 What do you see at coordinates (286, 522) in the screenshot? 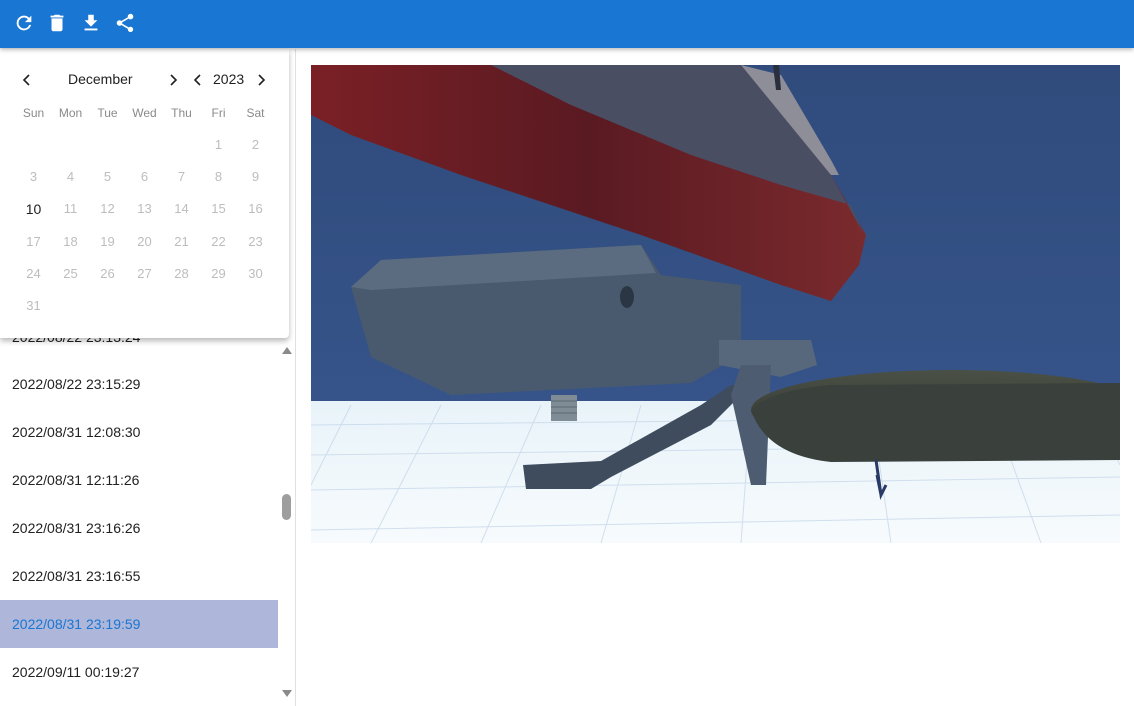
I see `list-scrollbar` at bounding box center [286, 522].